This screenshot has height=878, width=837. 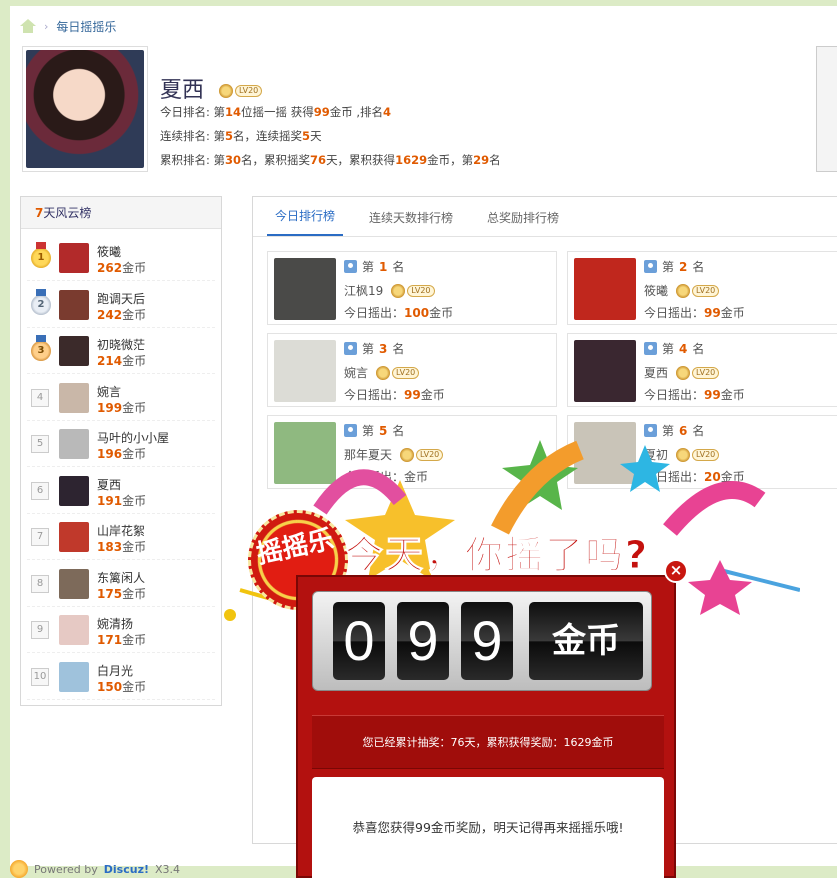 I want to click on chevron-right-icon: ›, so click(x=46, y=26).